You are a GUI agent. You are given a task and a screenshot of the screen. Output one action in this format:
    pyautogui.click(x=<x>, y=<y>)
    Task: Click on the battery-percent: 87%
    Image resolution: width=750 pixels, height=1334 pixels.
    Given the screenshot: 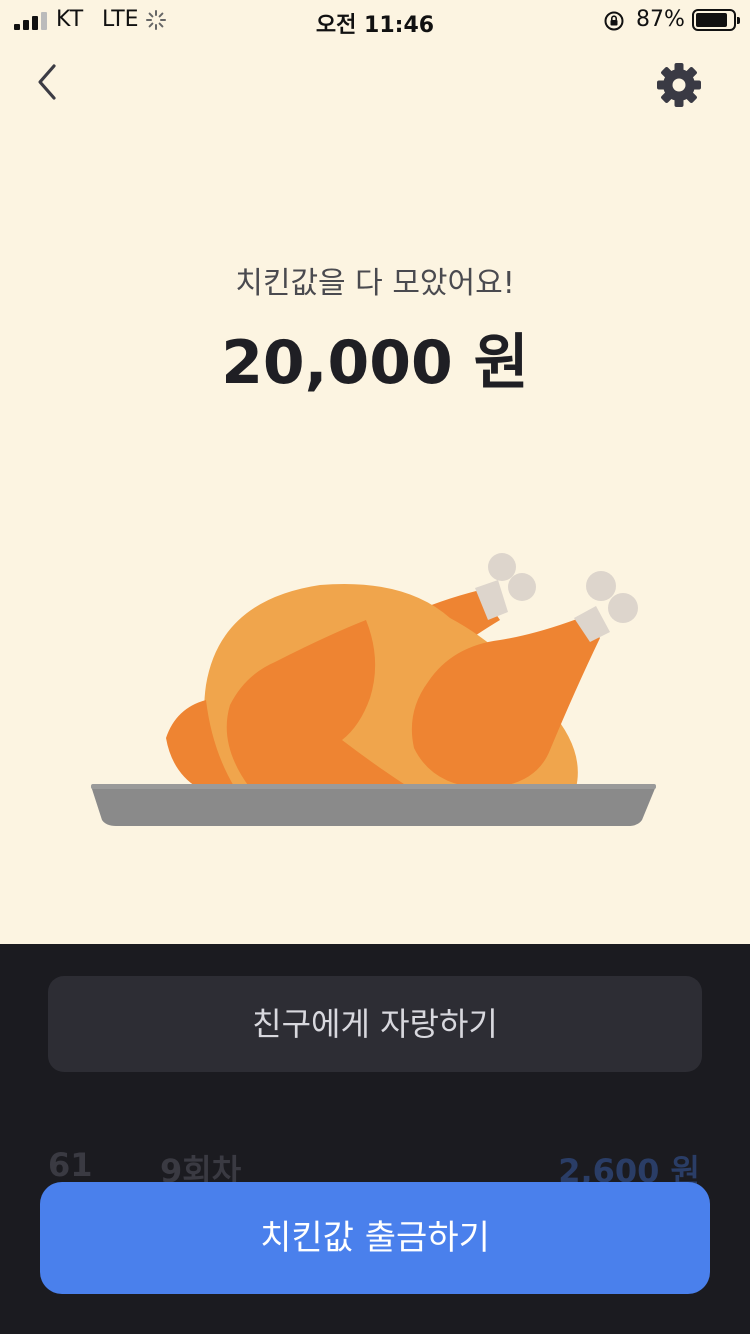 What is the action you would take?
    pyautogui.click(x=660, y=19)
    